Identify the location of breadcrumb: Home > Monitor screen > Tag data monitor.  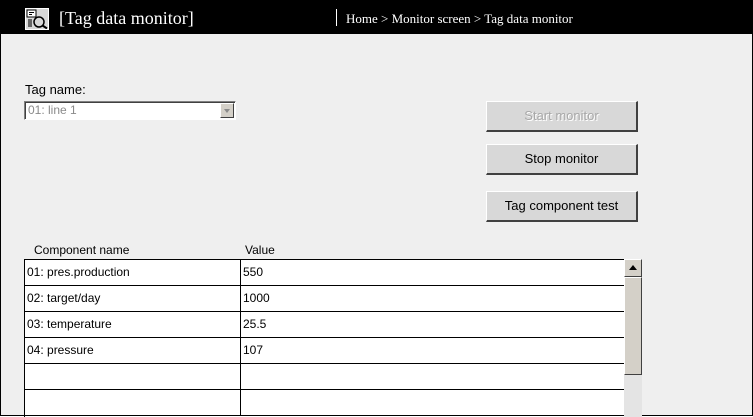
(459, 18).